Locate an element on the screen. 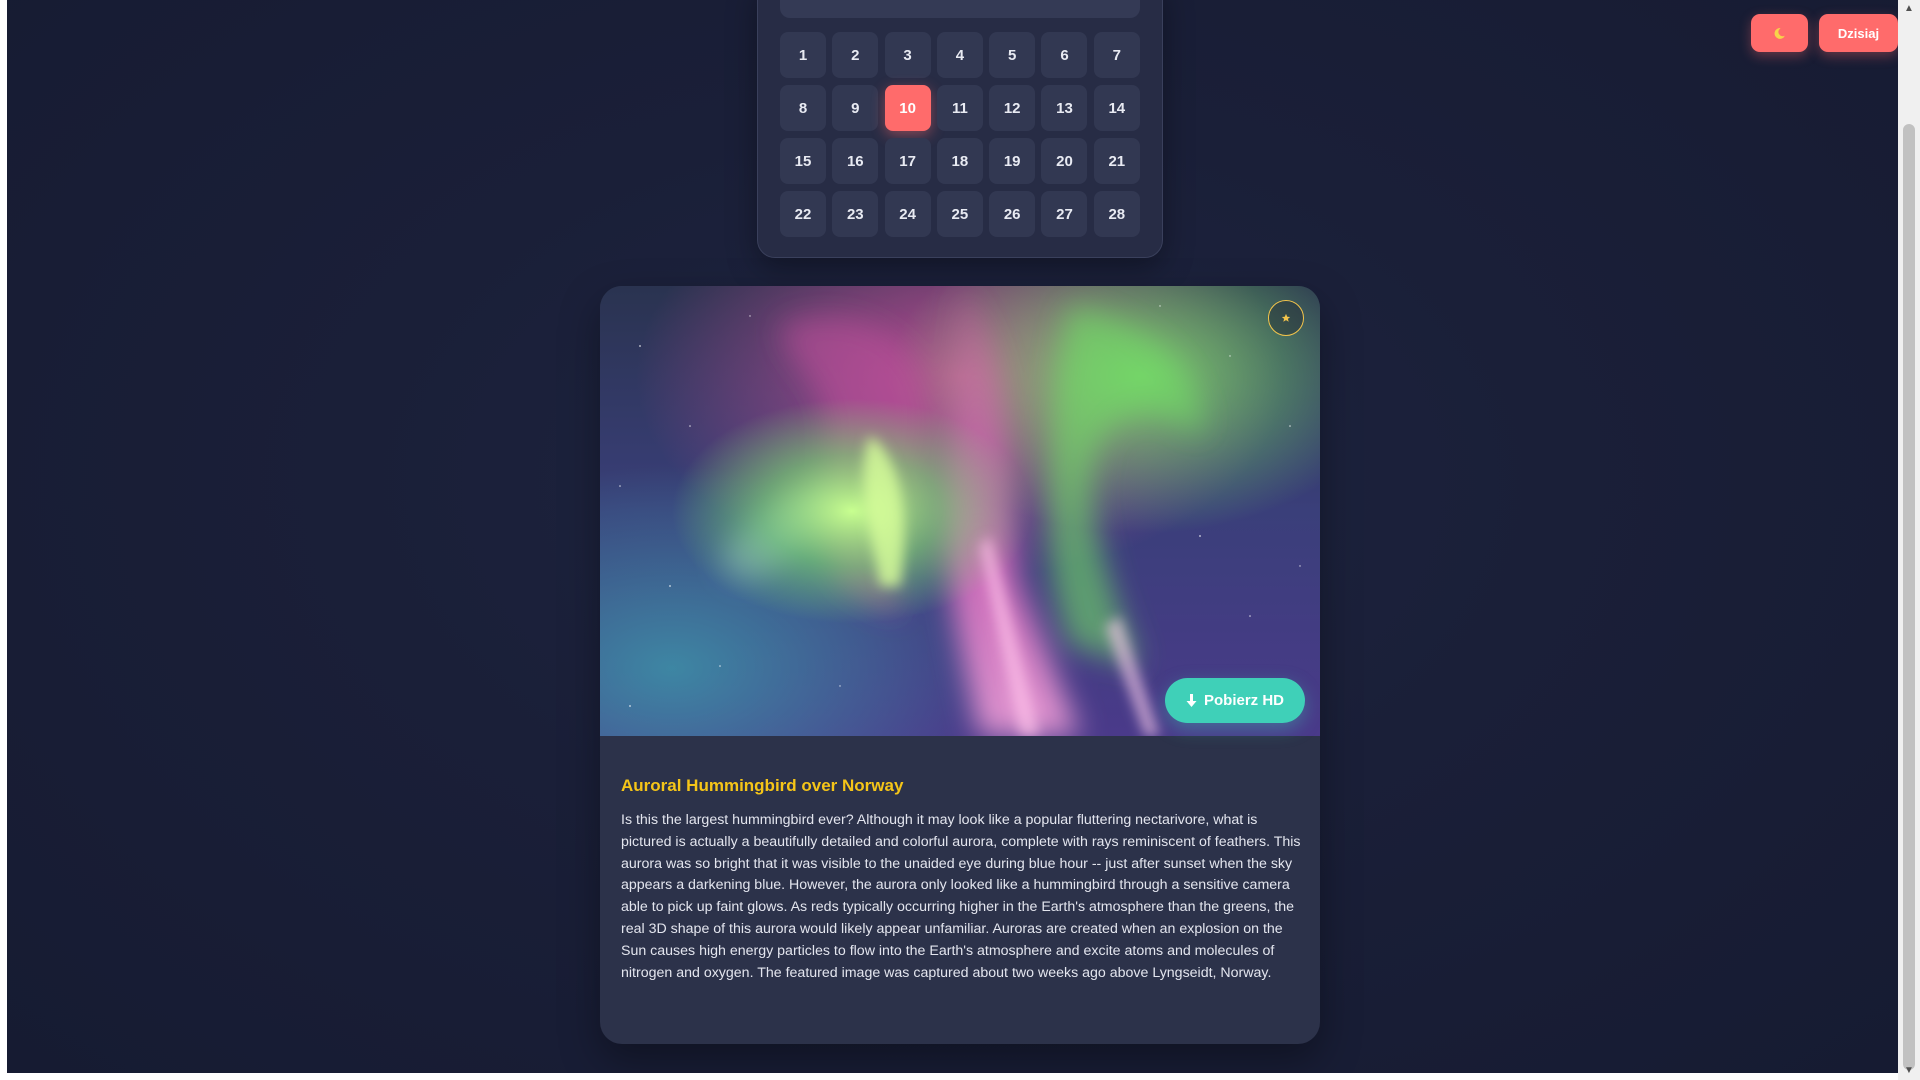 The width and height of the screenshot is (1920, 1080). moon-icon is located at coordinates (1779, 33).